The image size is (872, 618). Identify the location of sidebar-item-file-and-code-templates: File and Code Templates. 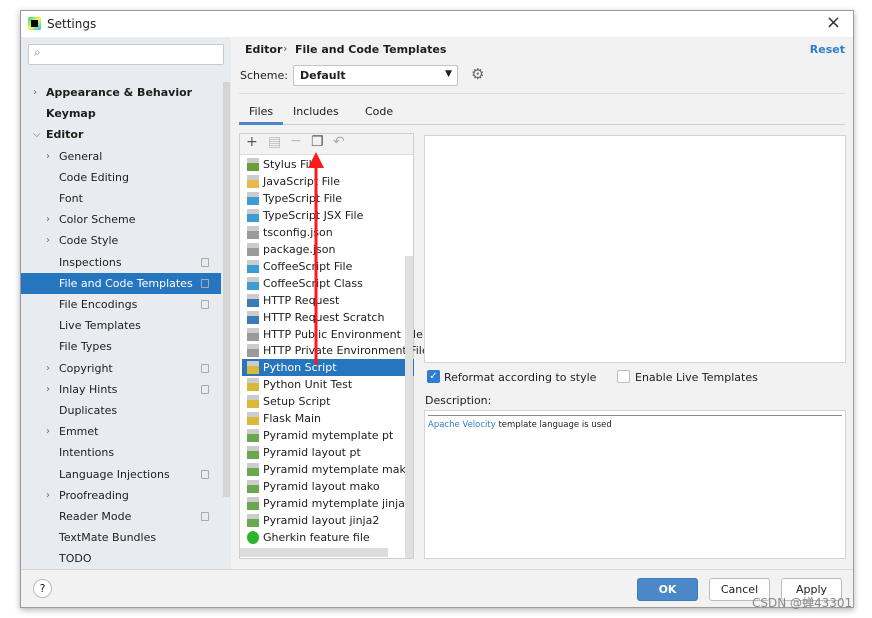
(121, 283).